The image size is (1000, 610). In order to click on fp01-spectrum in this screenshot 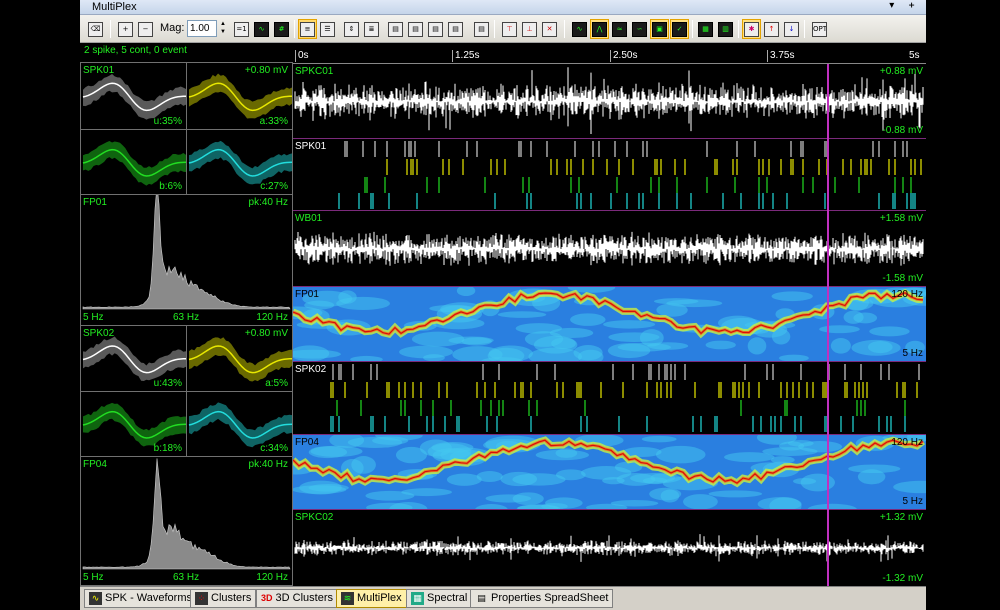, I will do `click(186, 252)`.